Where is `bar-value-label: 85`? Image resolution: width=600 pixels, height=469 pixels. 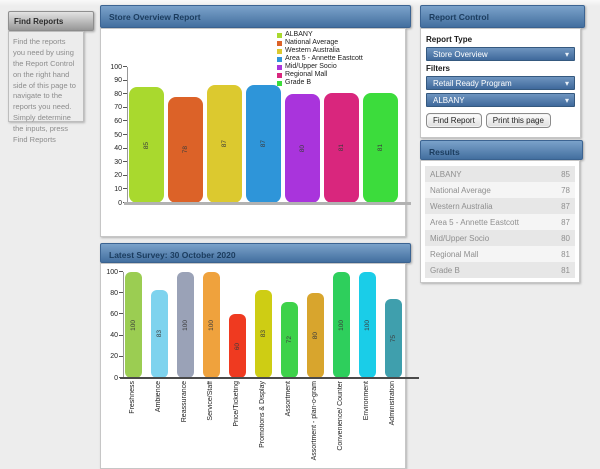
bar-value-label: 85 is located at coordinates (146, 145).